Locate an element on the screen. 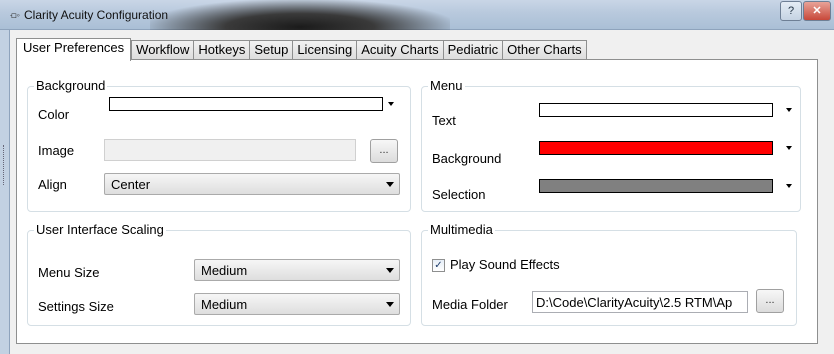 The image size is (834, 354). menu-text-color-picker is located at coordinates (664, 110).